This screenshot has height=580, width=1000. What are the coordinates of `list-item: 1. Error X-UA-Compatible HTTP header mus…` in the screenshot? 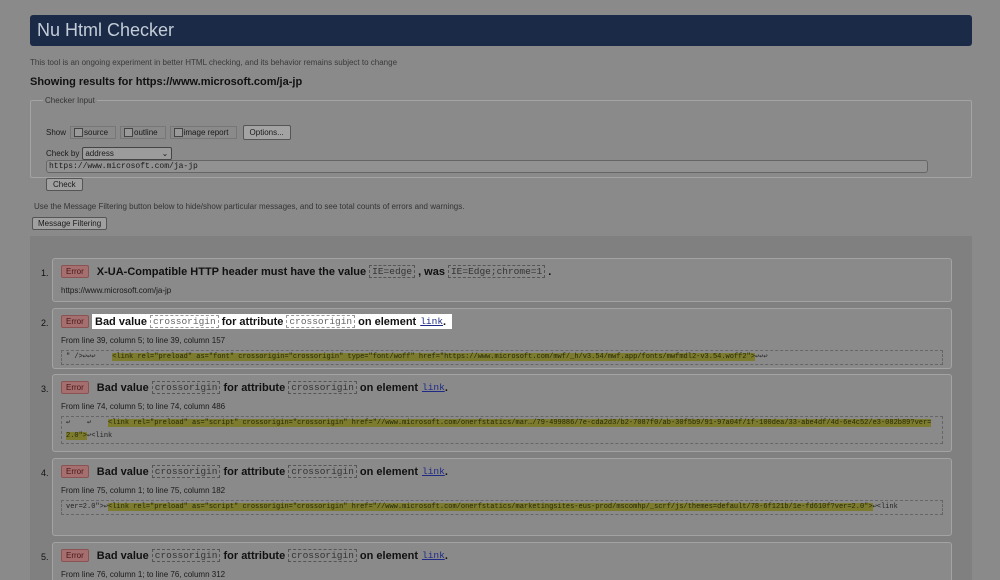 It's located at (496, 280).